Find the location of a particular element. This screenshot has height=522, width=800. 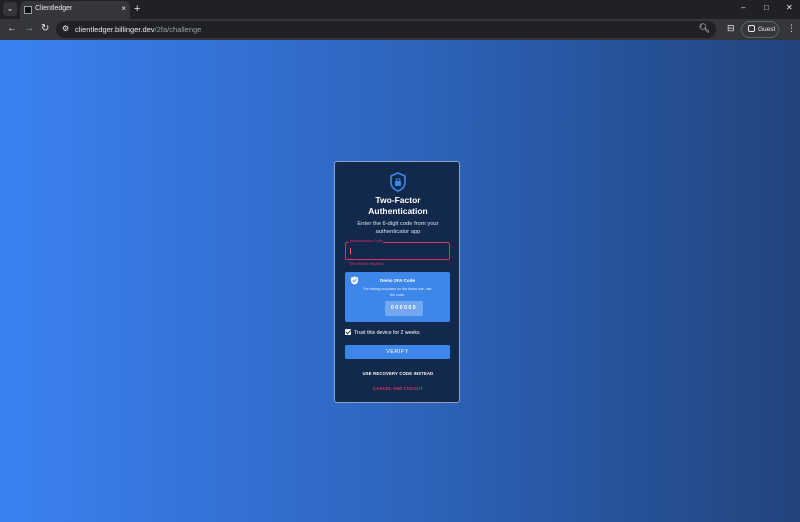

url-host: clientledger.billinger.dev is located at coordinates (115, 29).